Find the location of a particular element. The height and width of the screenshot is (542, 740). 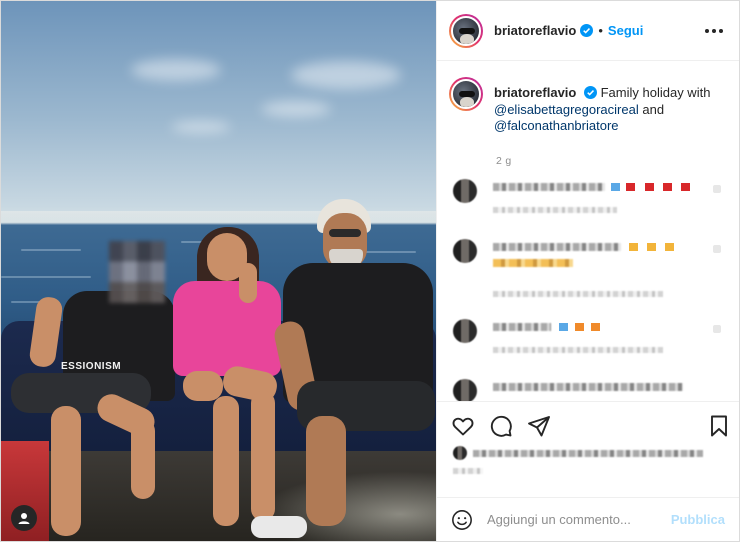

caption-username: briatoreflavio is located at coordinates (535, 92).